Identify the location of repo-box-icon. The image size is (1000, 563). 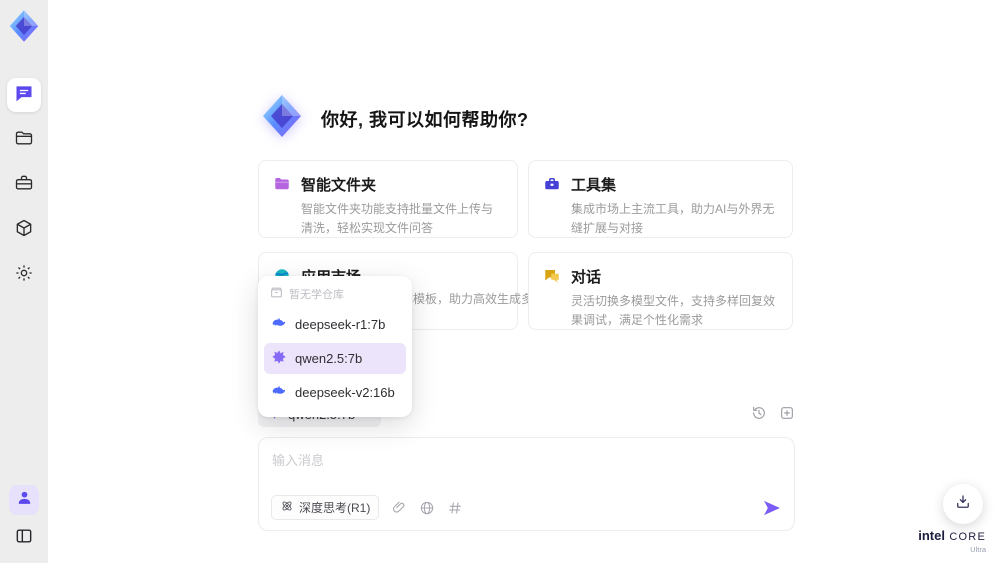
(276, 294).